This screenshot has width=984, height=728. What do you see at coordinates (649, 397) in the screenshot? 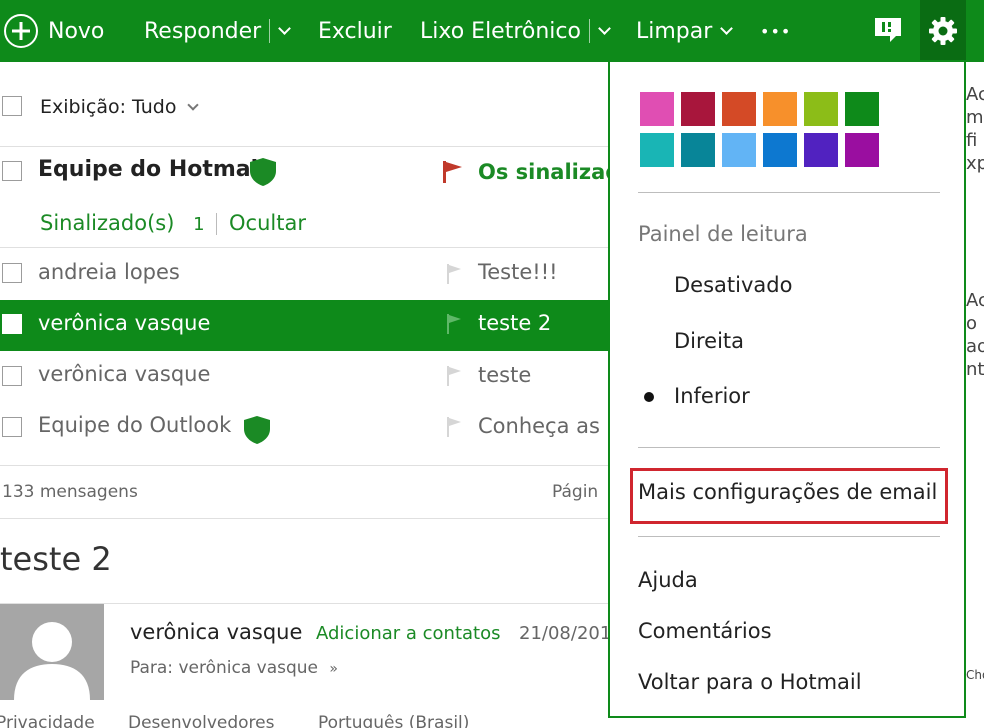
I see `selected-dot-icon` at bounding box center [649, 397].